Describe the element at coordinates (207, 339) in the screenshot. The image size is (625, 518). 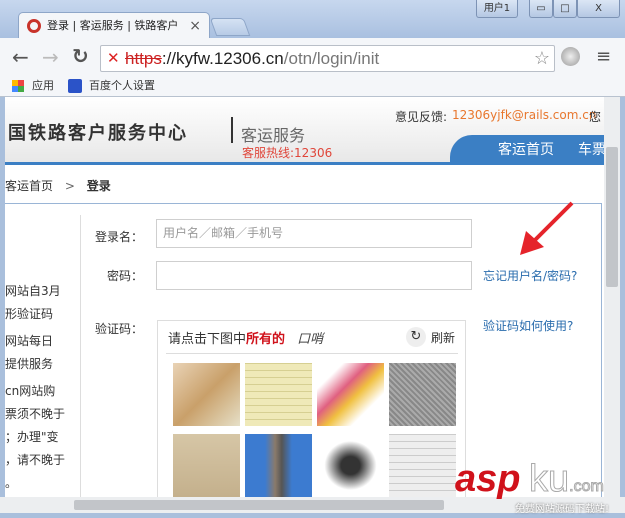
I see `captcha-prompt-text: 请点击下图中` at that location.